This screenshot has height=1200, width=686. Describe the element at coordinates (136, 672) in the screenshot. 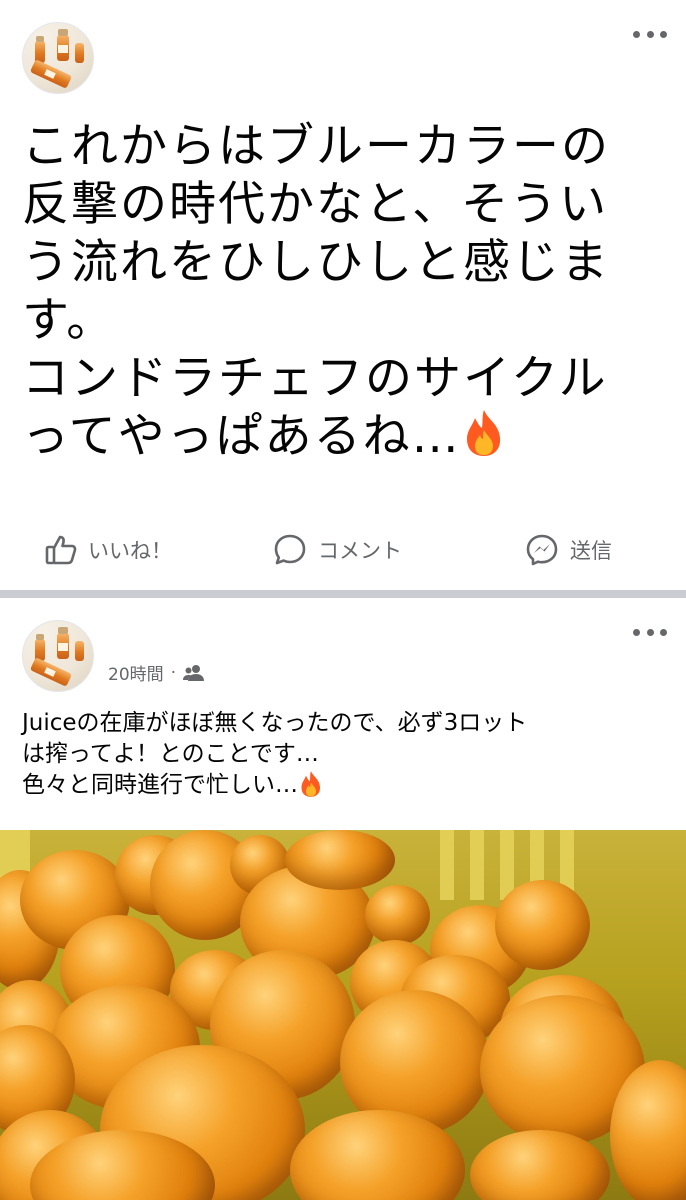

I see `post-timestamp: 20時間` at that location.